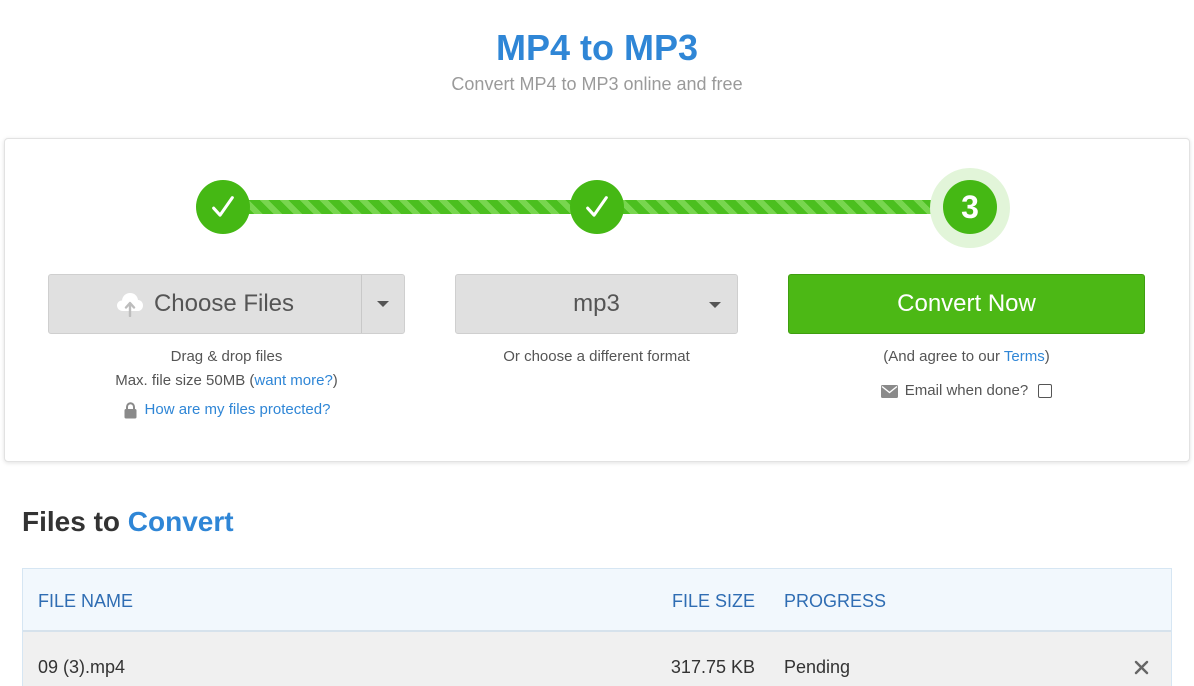  Describe the element at coordinates (966, 304) in the screenshot. I see `convert-now-button: Convert Now` at that location.